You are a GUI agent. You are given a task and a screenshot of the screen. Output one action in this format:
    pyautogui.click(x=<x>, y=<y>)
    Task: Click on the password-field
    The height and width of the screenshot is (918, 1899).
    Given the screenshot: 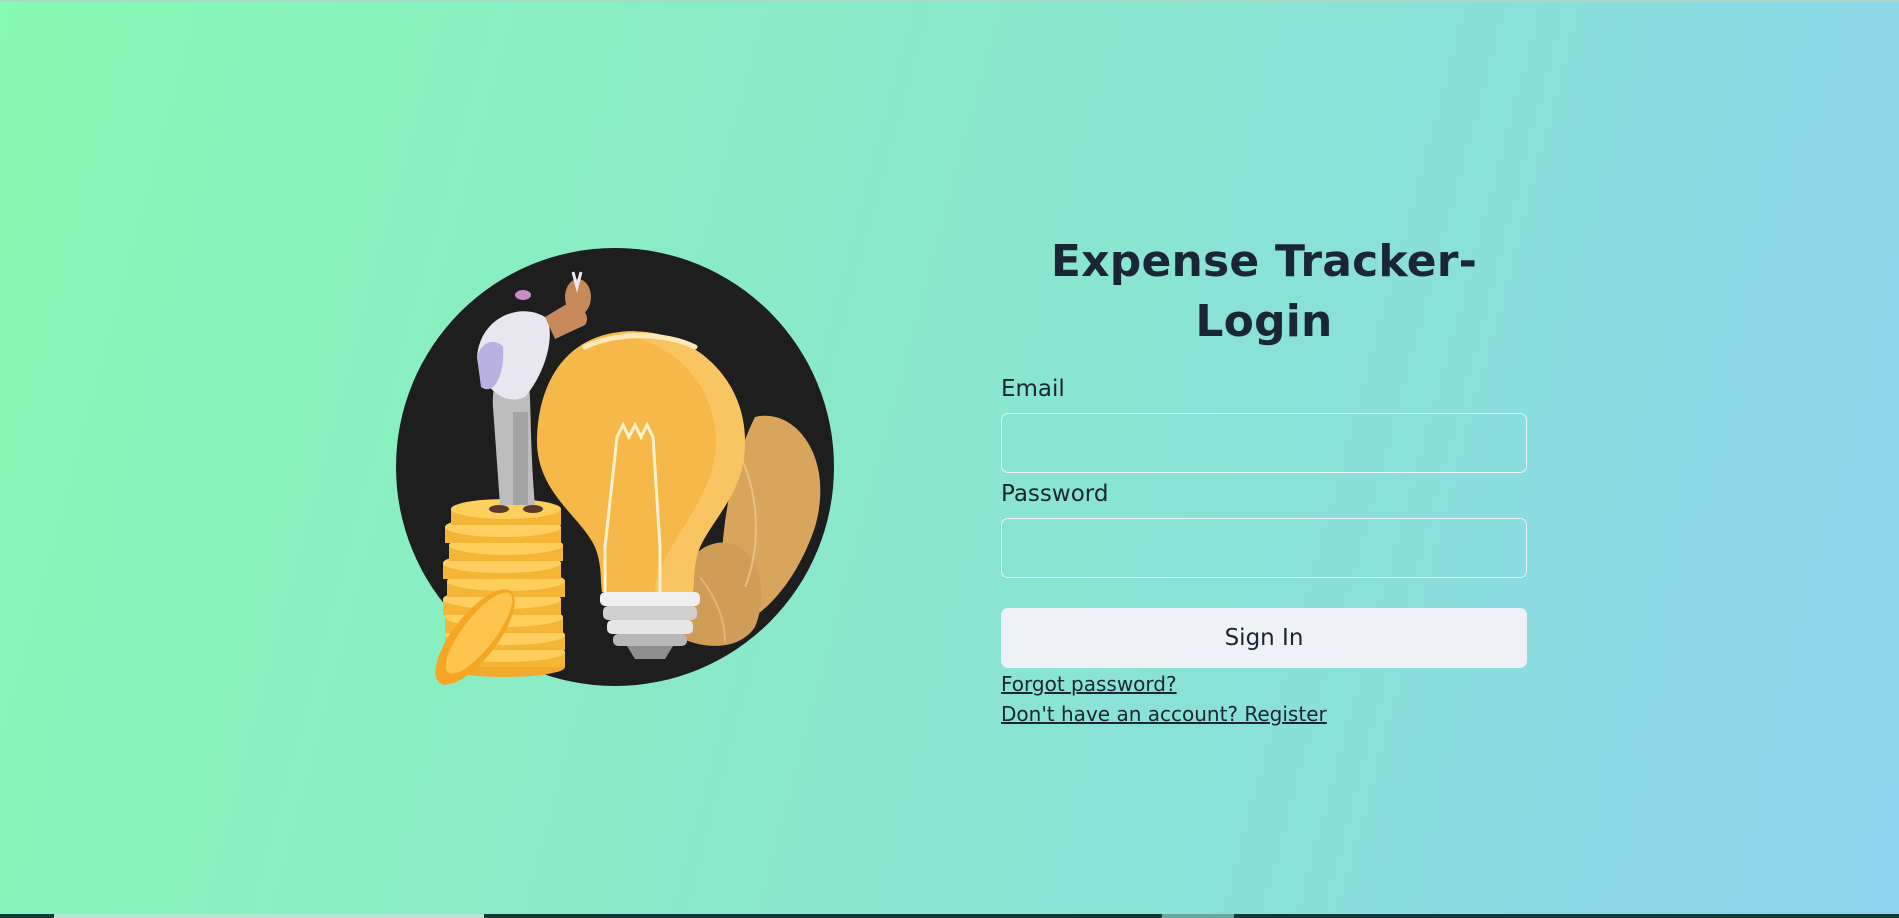 What is the action you would take?
    pyautogui.click(x=1264, y=548)
    